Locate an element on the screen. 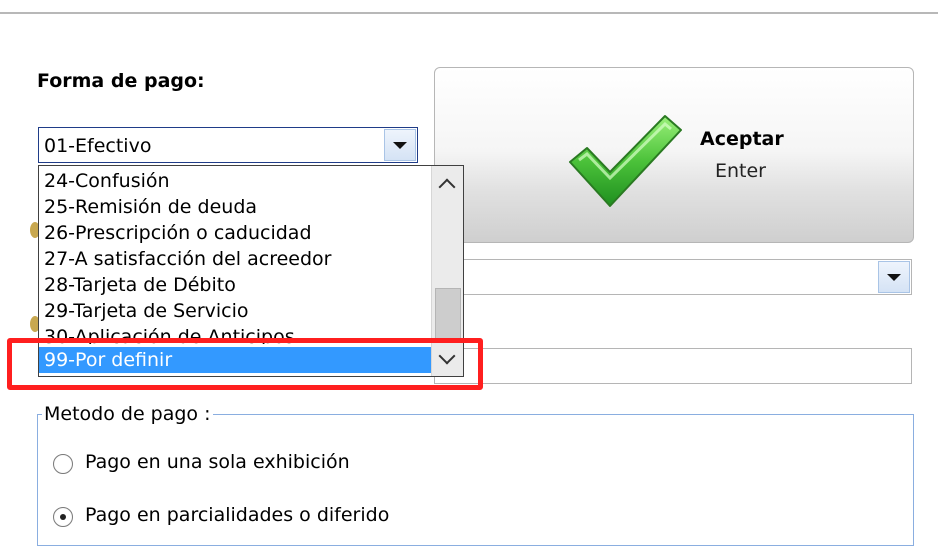 The image size is (938, 554). list-item: 28-Tarjeta de Débito is located at coordinates (235, 285).